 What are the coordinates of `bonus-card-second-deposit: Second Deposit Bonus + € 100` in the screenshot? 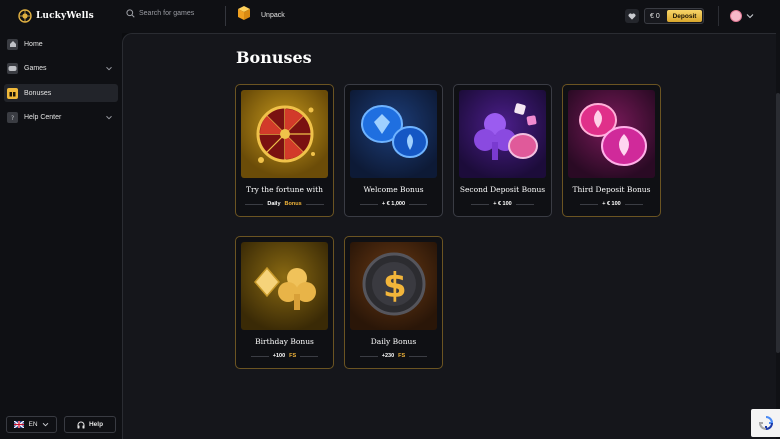 It's located at (502, 150).